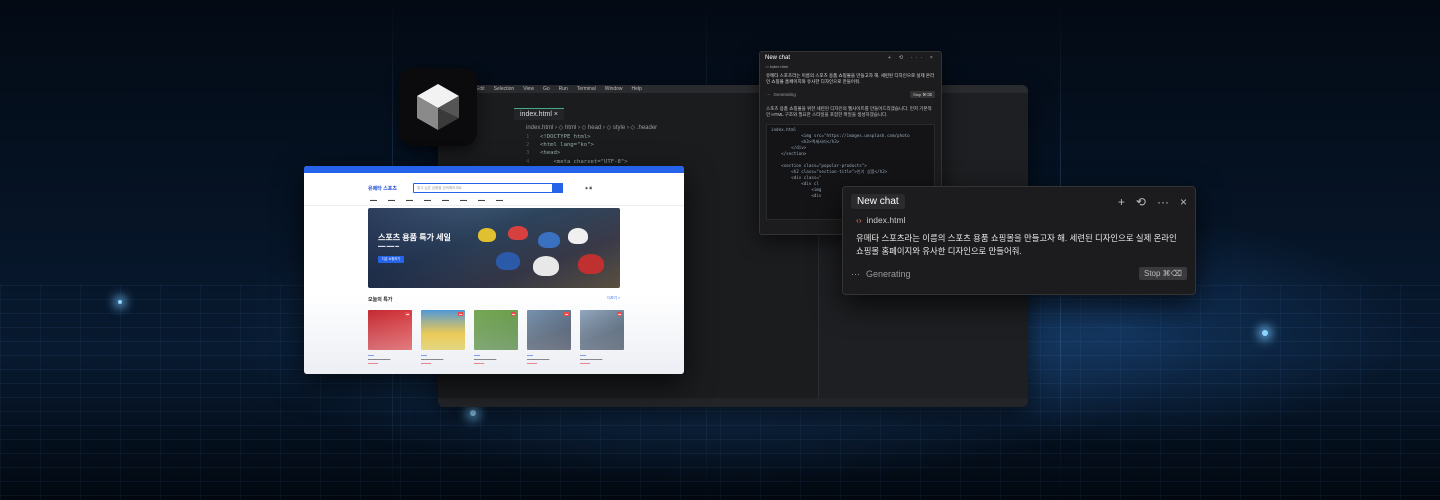  What do you see at coordinates (546, 89) in the screenshot?
I see `menu-go: Go` at bounding box center [546, 89].